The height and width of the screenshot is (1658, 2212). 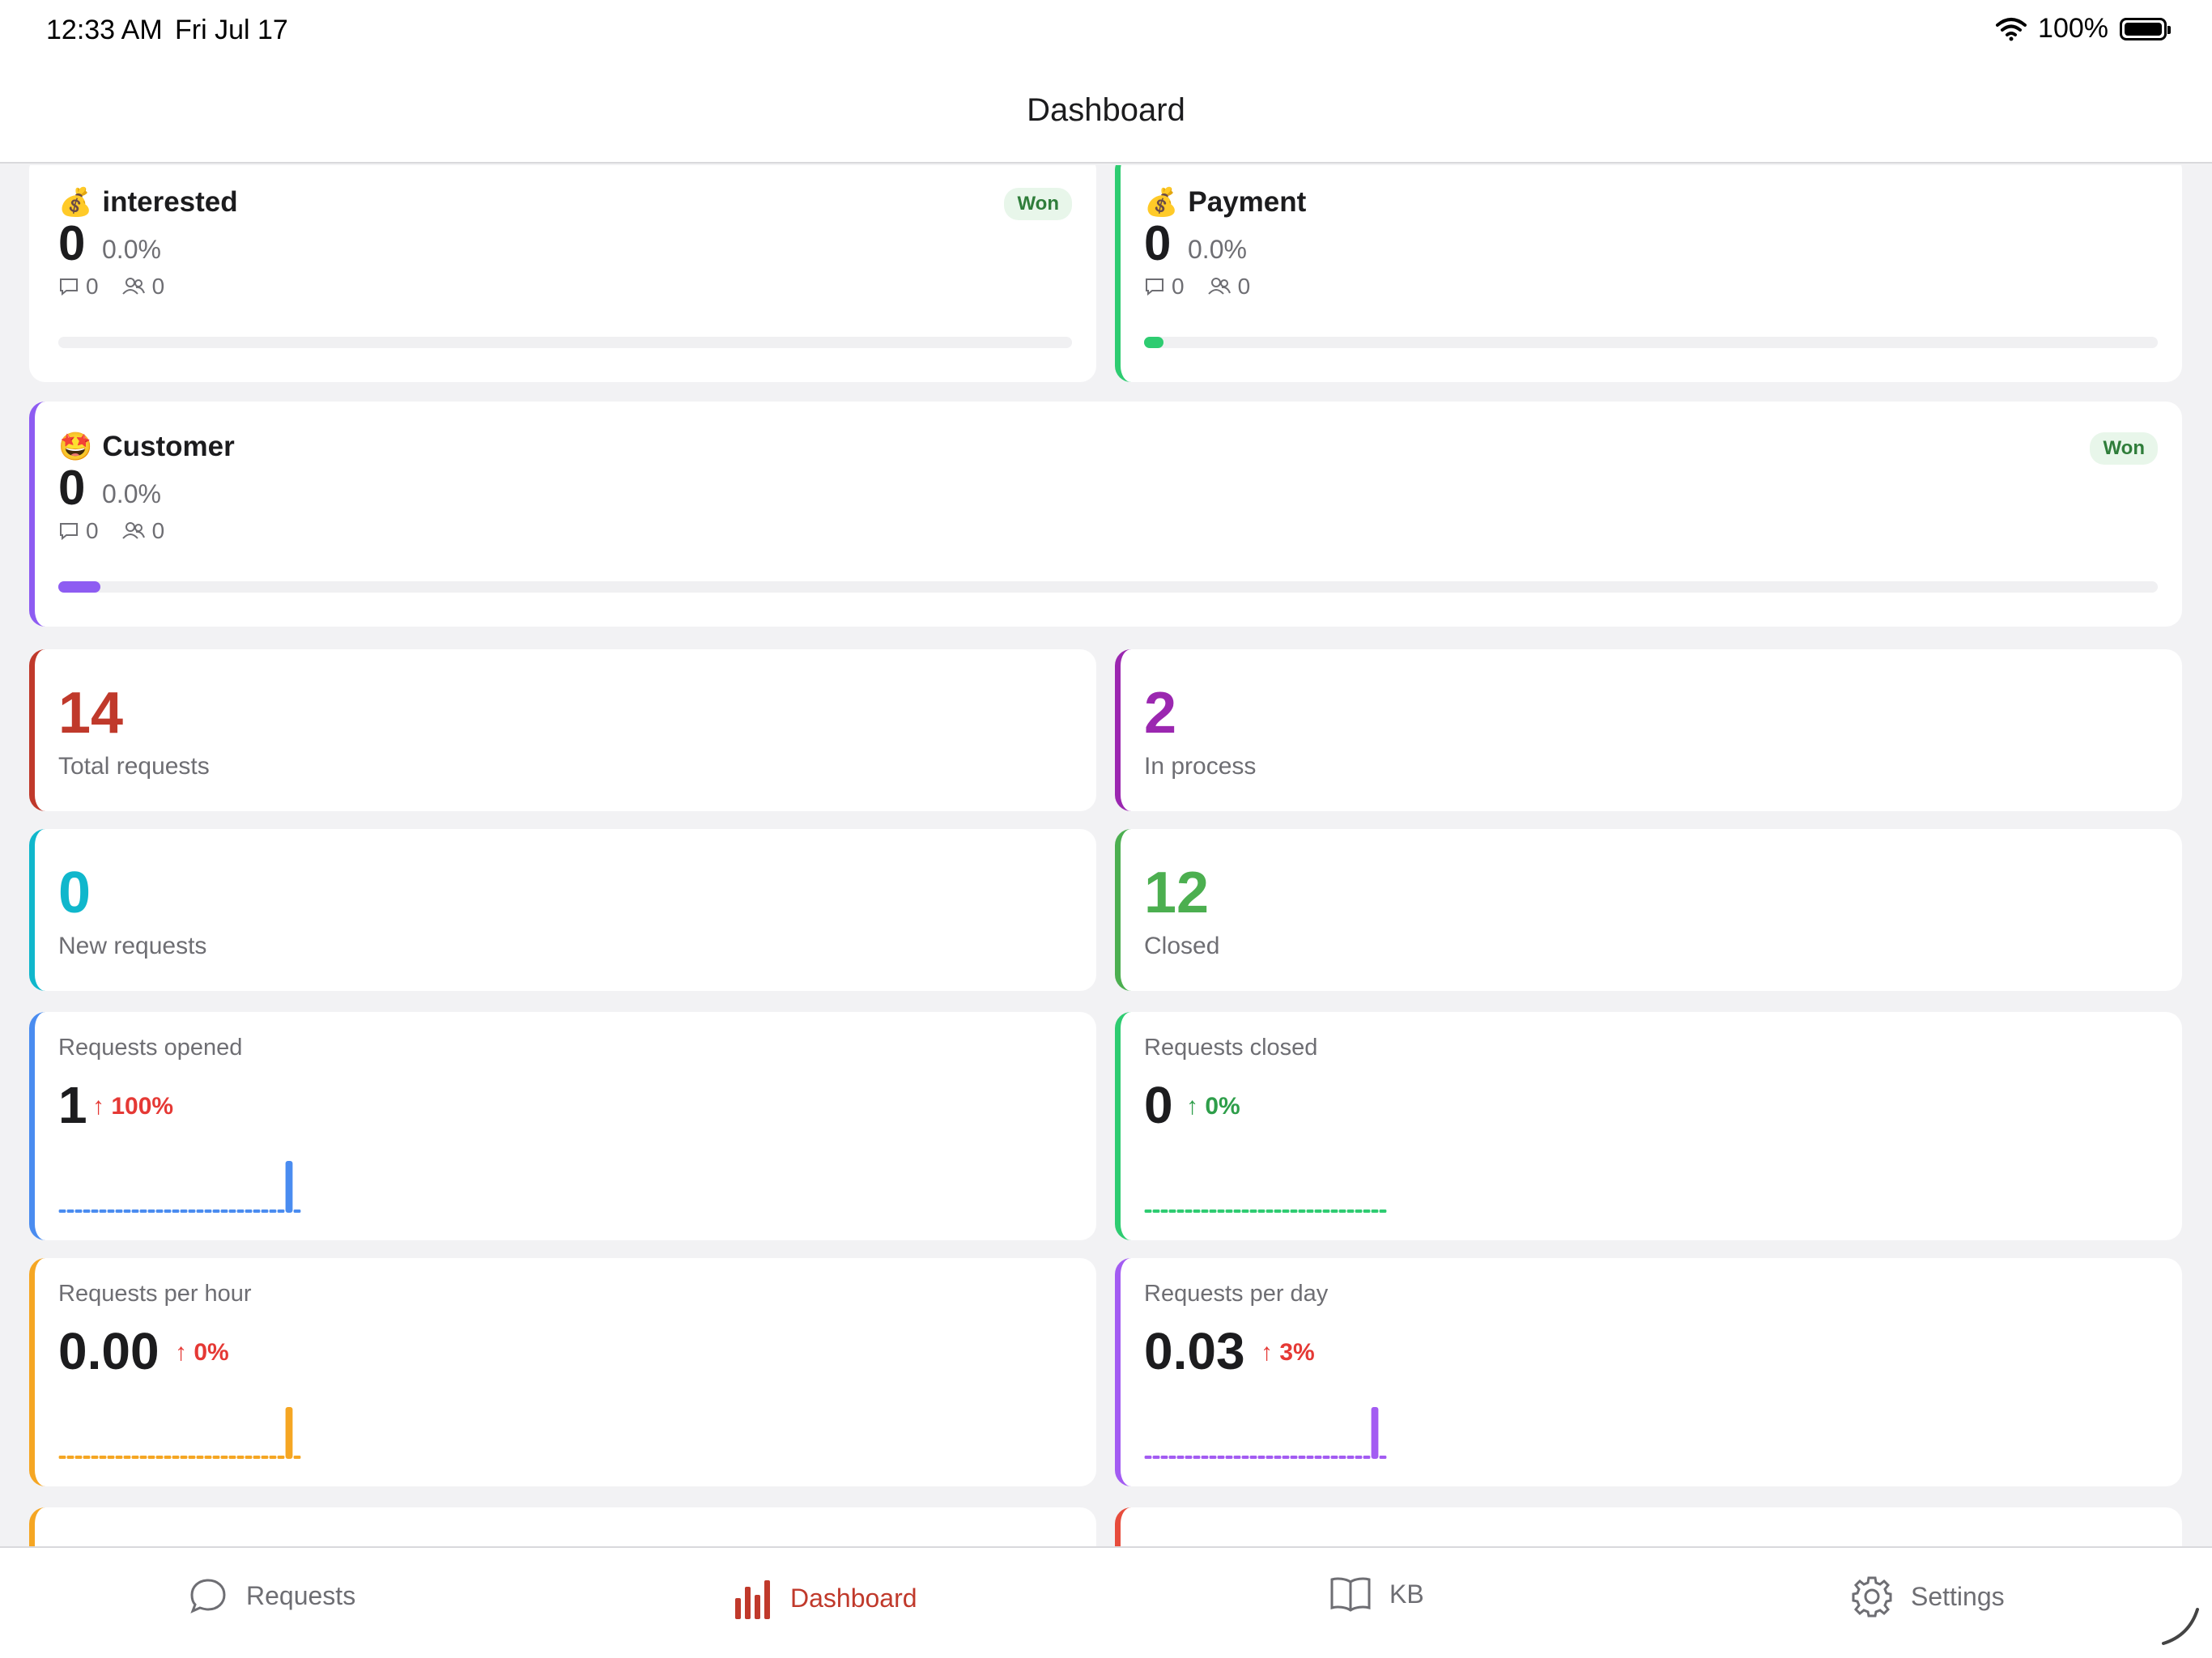 What do you see at coordinates (1649, 910) in the screenshot?
I see `stat-card-closed: 12 Closed` at bounding box center [1649, 910].